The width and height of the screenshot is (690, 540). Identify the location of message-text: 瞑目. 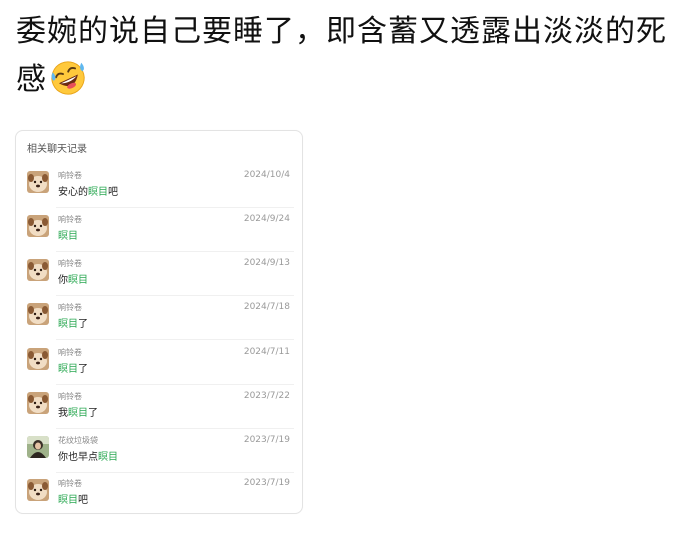
(68, 234).